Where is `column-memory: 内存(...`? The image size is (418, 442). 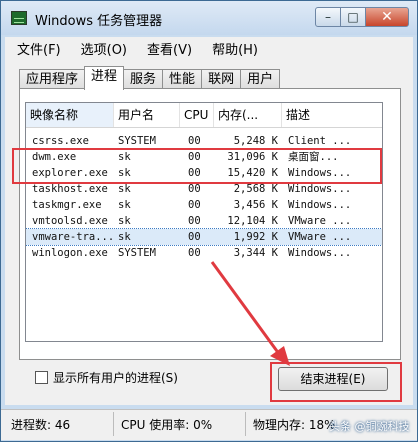 column-memory: 内存(... is located at coordinates (248, 115).